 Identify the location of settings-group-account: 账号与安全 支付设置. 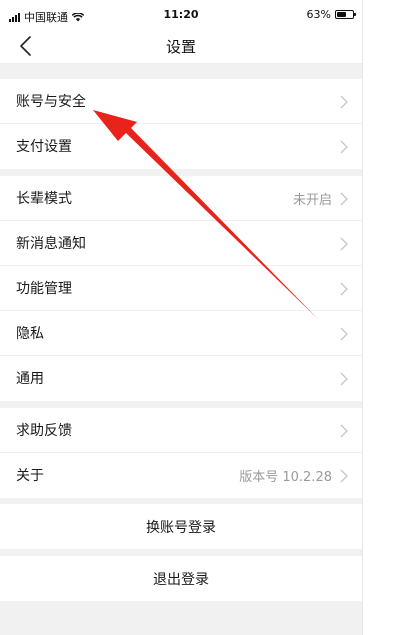
(181, 124).